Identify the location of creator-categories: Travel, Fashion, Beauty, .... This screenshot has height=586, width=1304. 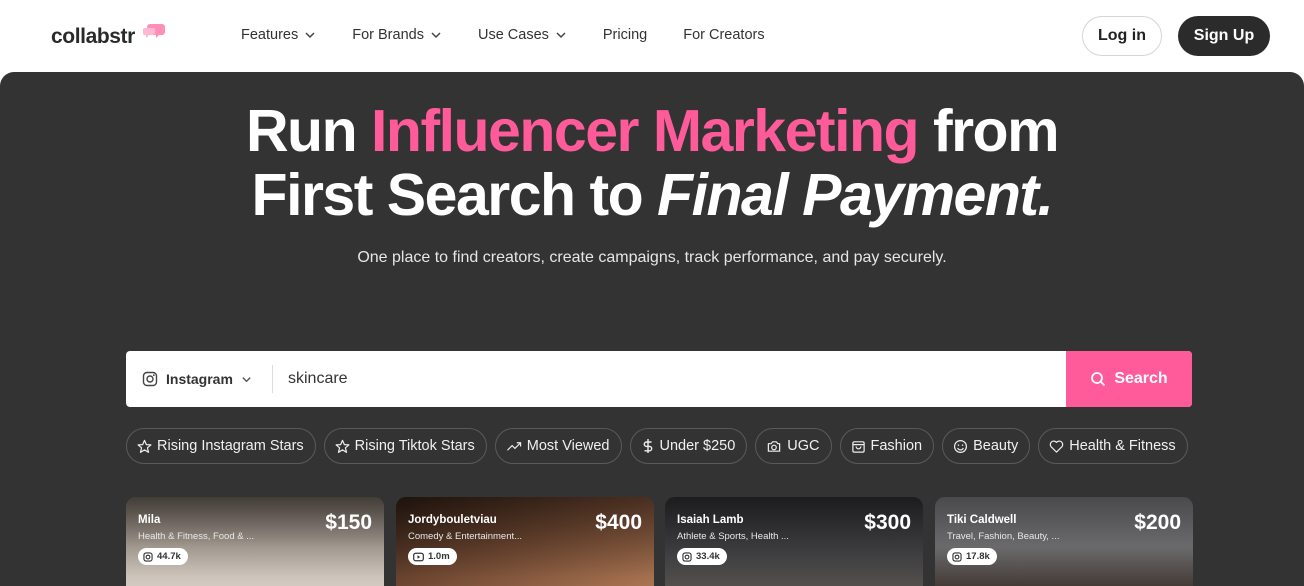
(1003, 536).